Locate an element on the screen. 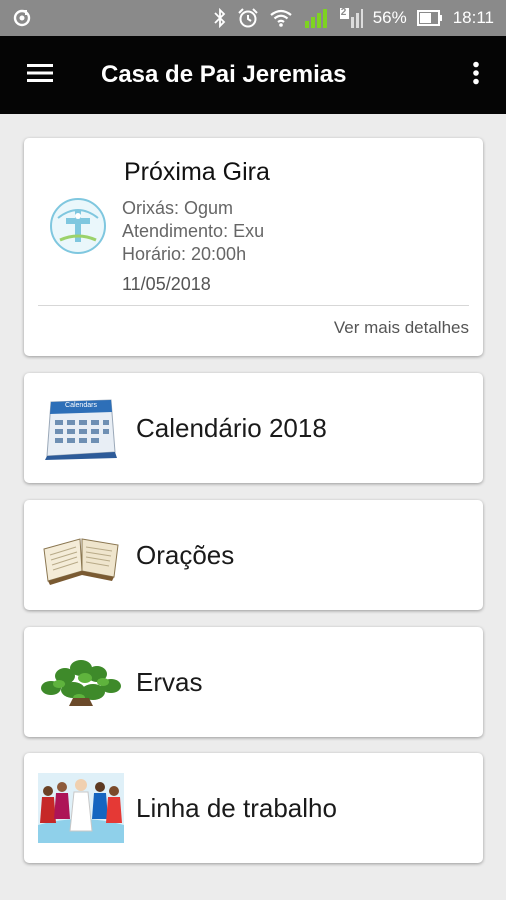 The image size is (506, 900). alarm-icon is located at coordinates (248, 18).